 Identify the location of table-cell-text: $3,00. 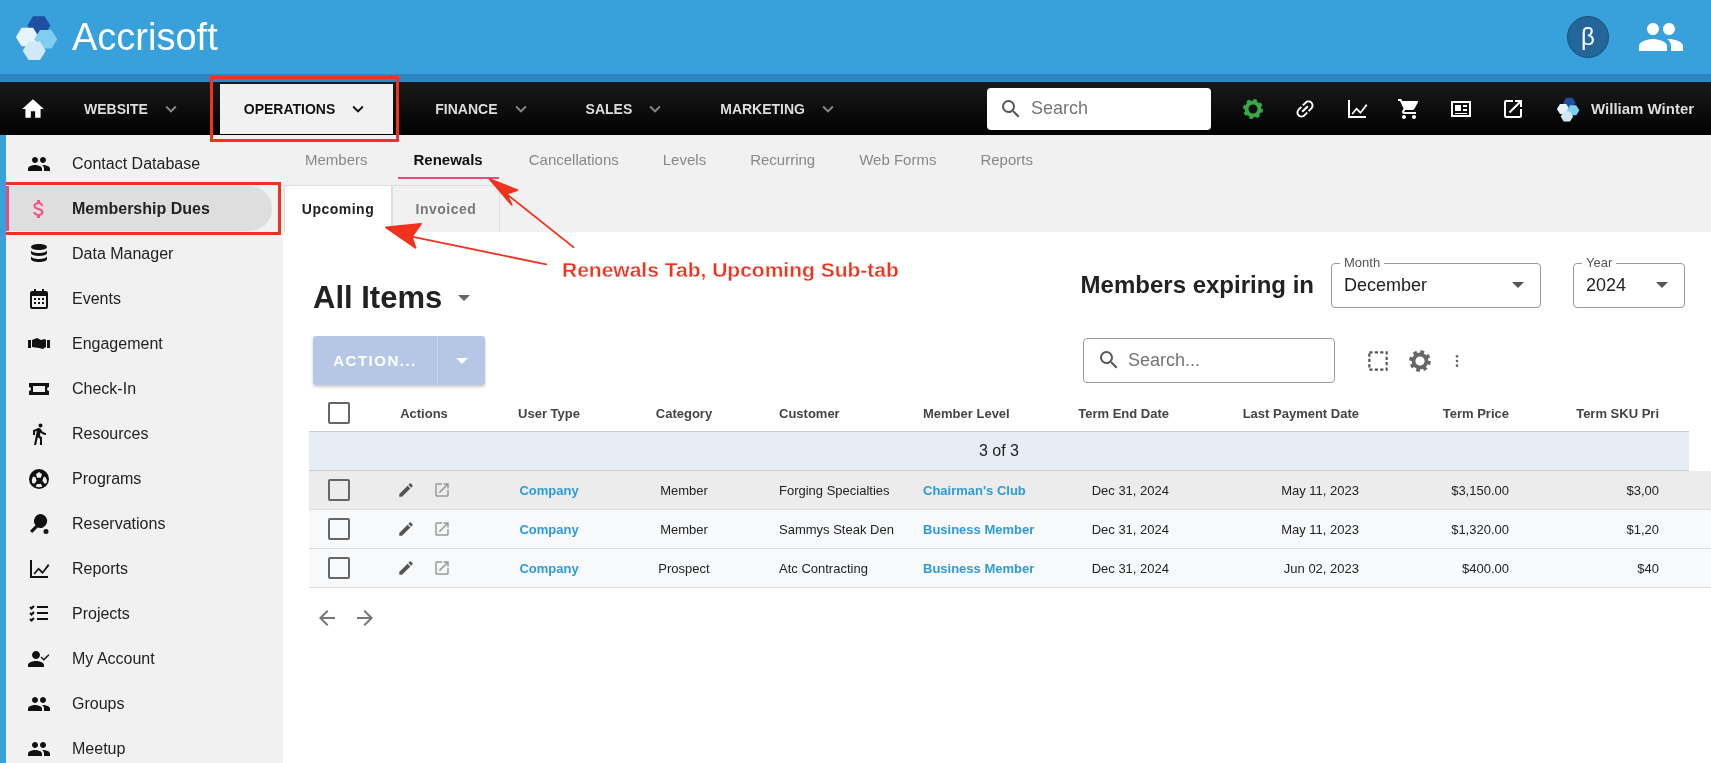
(1642, 490).